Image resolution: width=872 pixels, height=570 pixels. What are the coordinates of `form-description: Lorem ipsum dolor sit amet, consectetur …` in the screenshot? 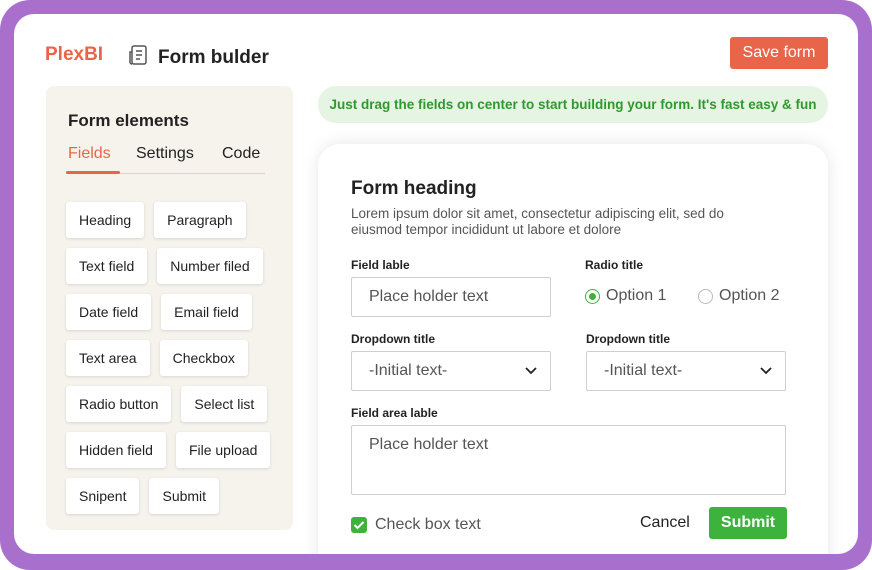 It's located at (561, 222).